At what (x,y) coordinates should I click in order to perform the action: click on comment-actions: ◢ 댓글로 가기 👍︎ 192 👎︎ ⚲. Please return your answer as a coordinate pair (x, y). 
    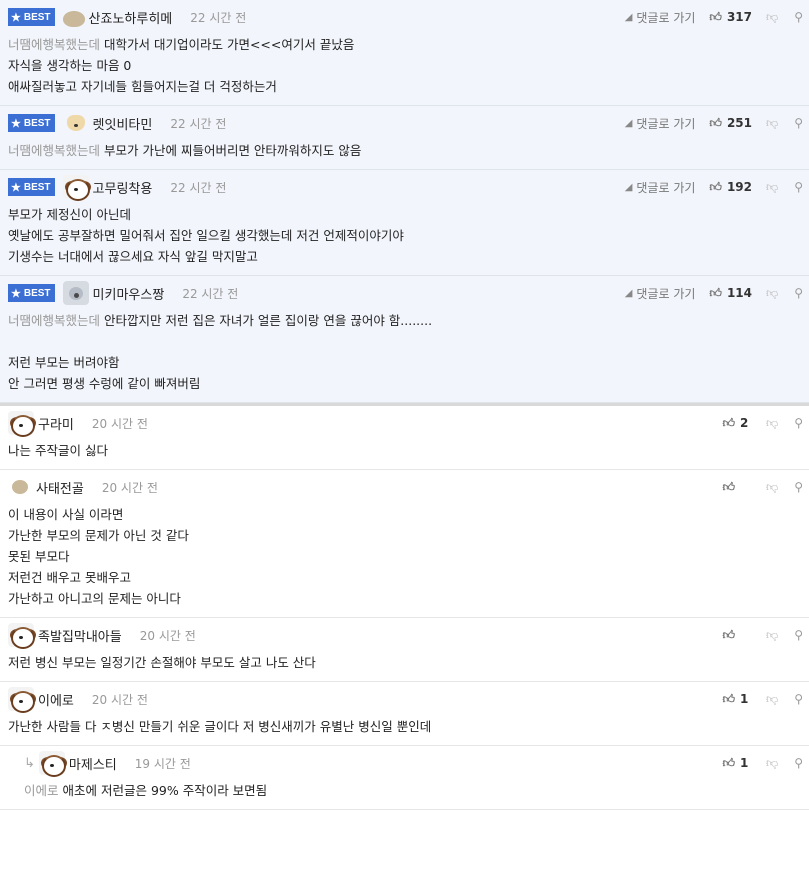
    Looking at the image, I should click on (714, 187).